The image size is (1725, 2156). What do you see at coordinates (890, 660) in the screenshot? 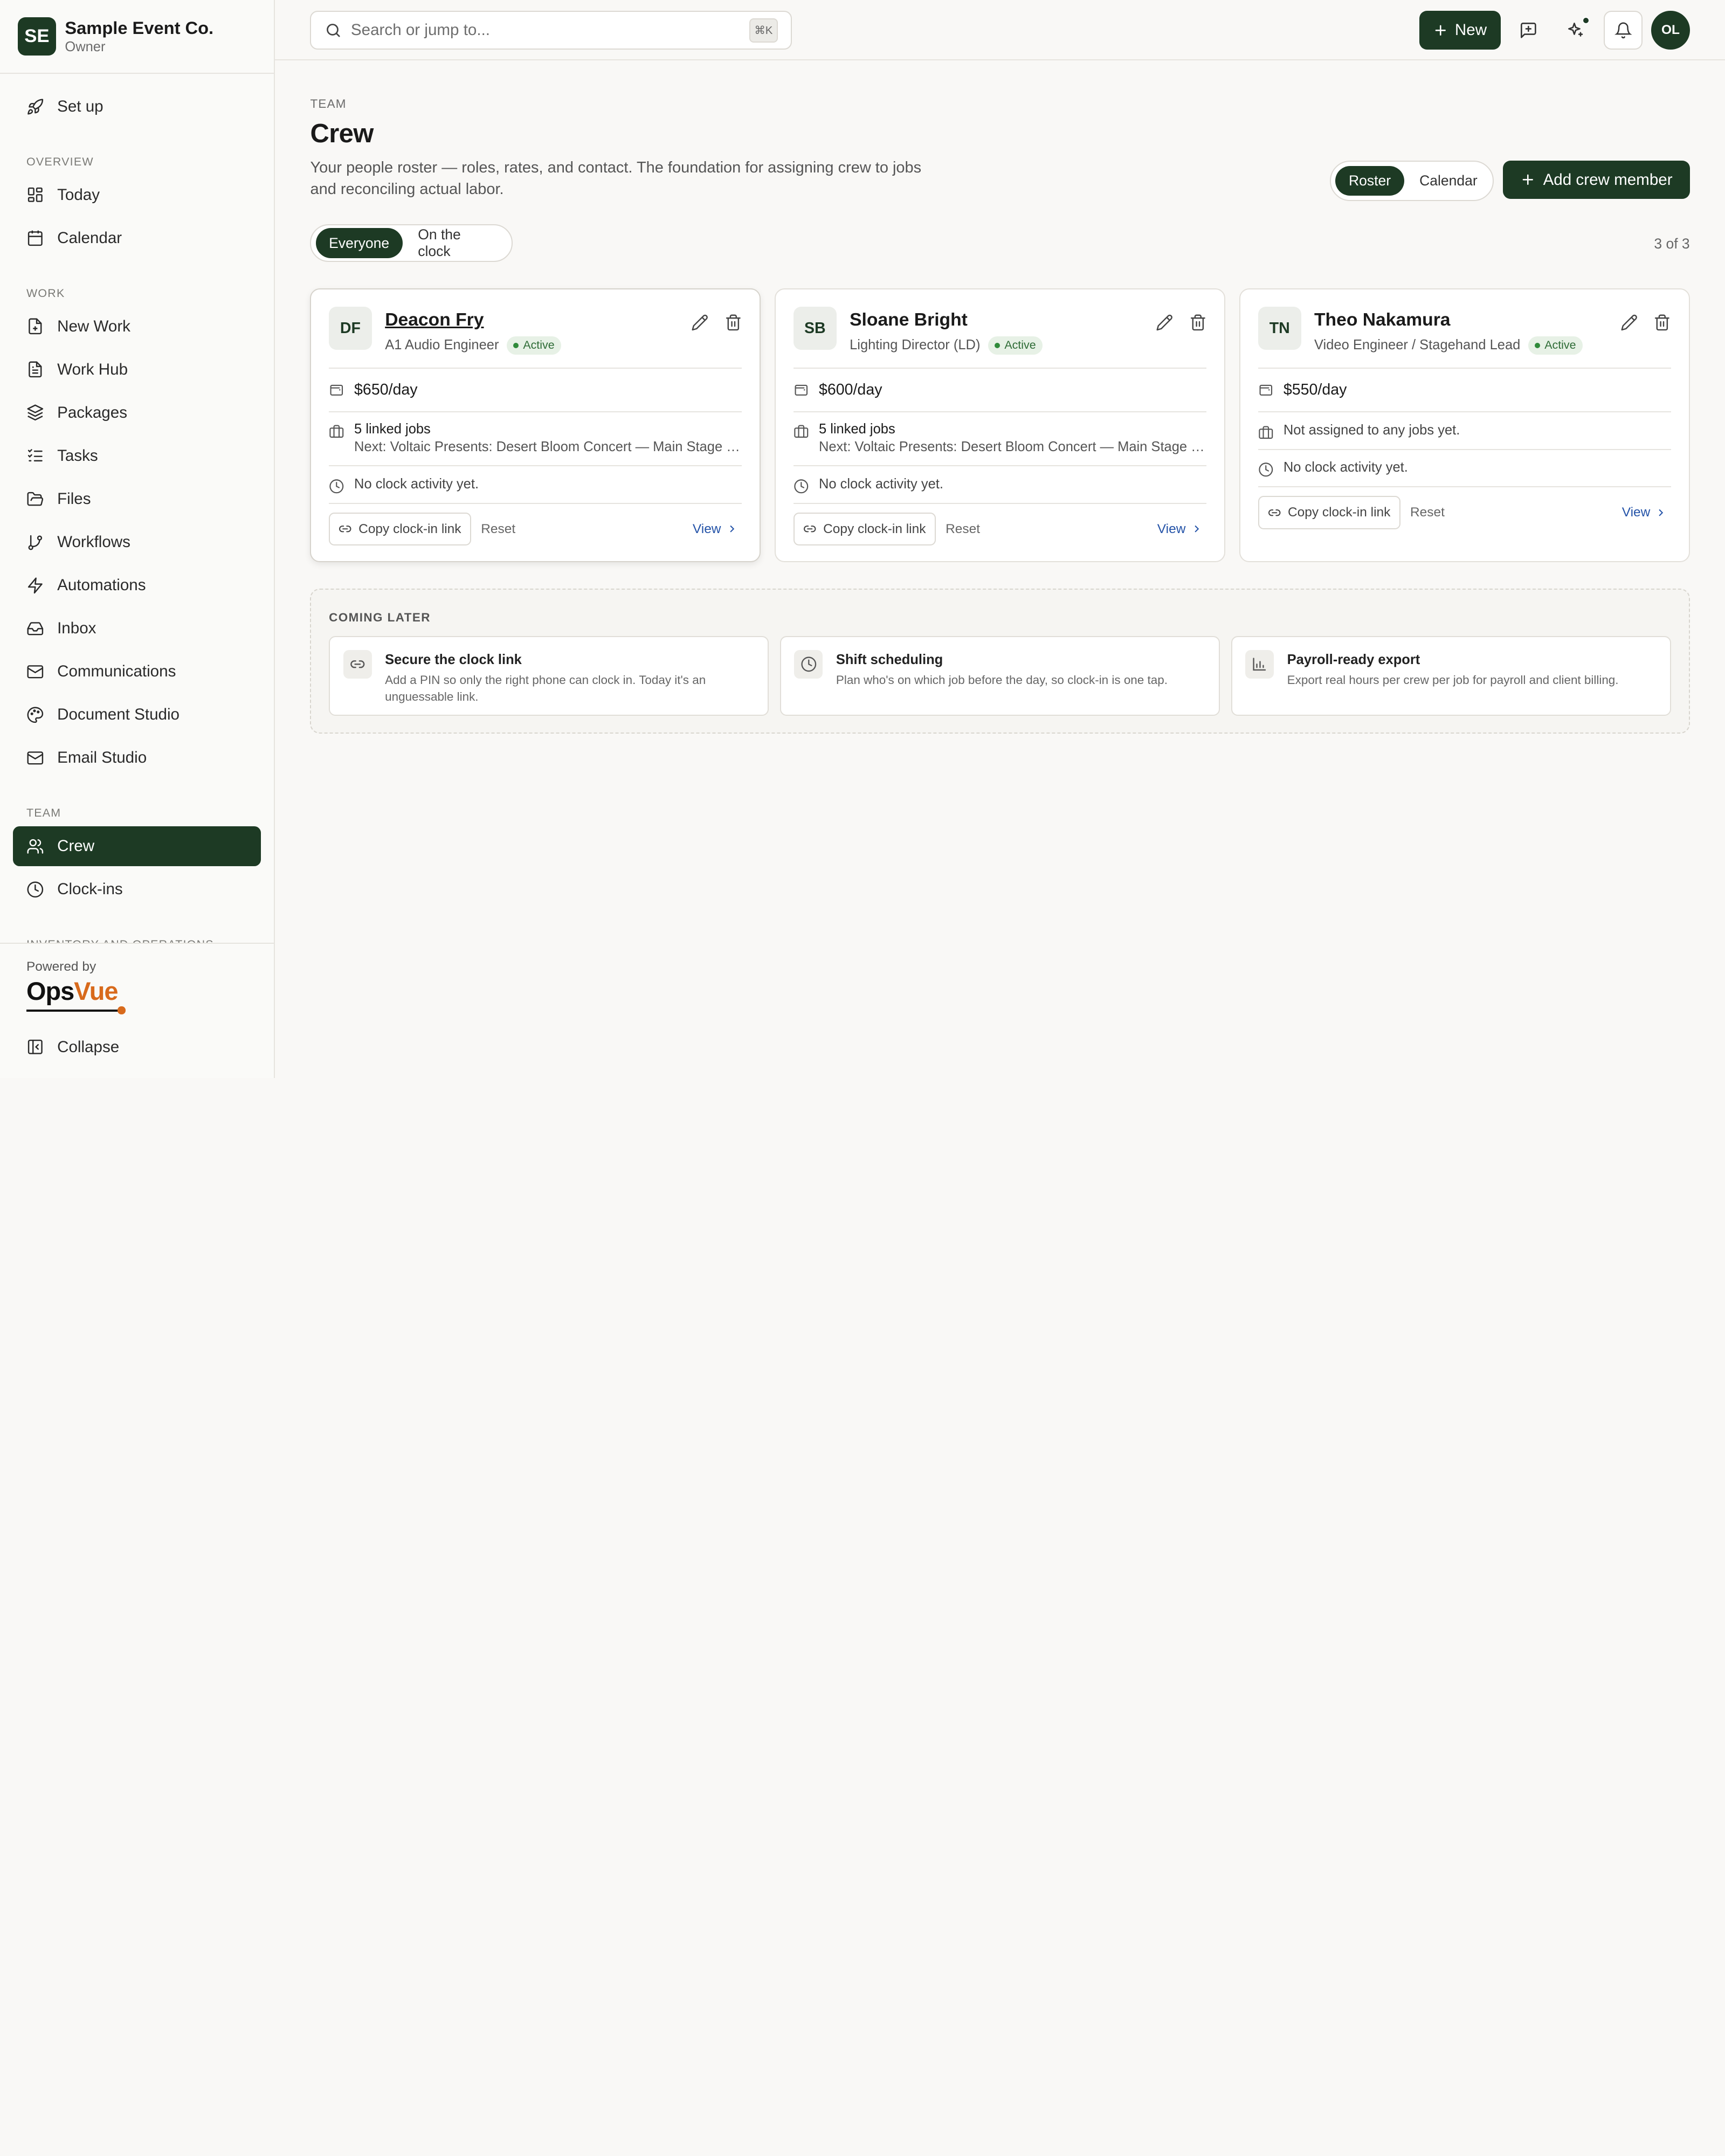
I see `roadmap-title: Shift scheduling` at bounding box center [890, 660].